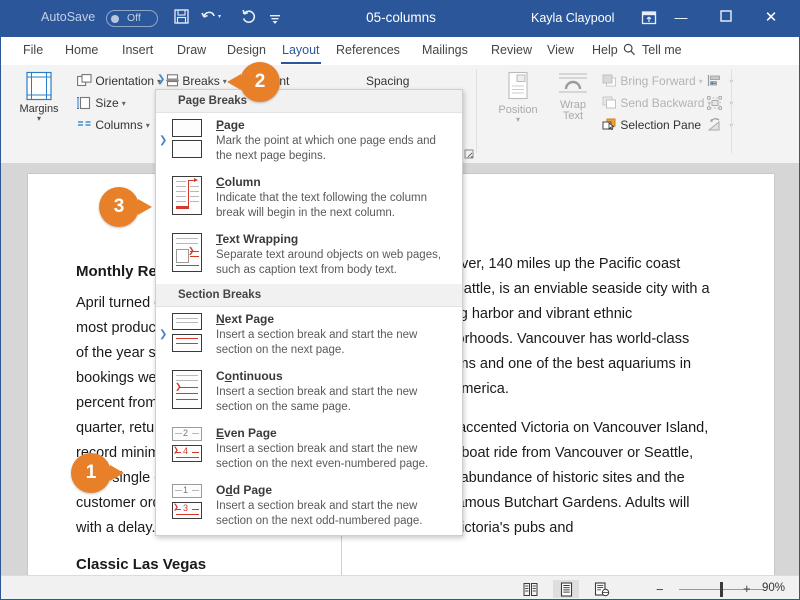  What do you see at coordinates (660, 589) in the screenshot?
I see `zoom-out-button: −` at bounding box center [660, 589].